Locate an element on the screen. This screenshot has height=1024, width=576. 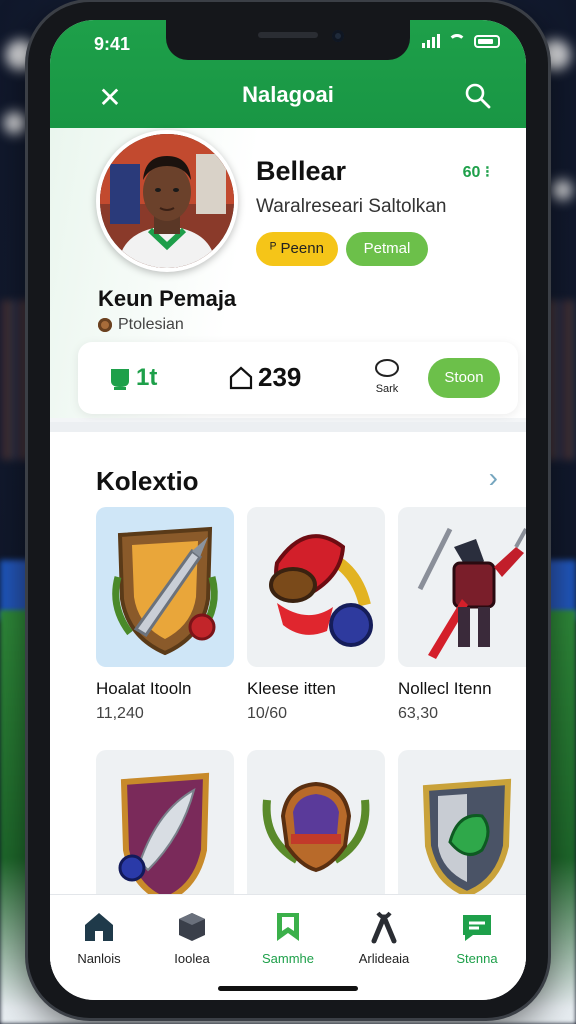
battery-icon is located at coordinates (487, 41).